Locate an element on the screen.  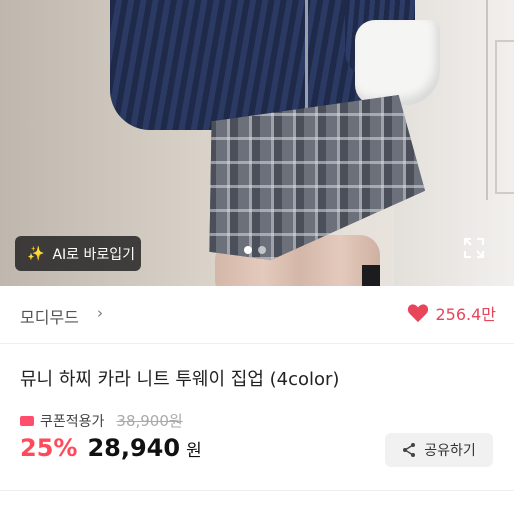
sale-price: 28,940 is located at coordinates (134, 448).